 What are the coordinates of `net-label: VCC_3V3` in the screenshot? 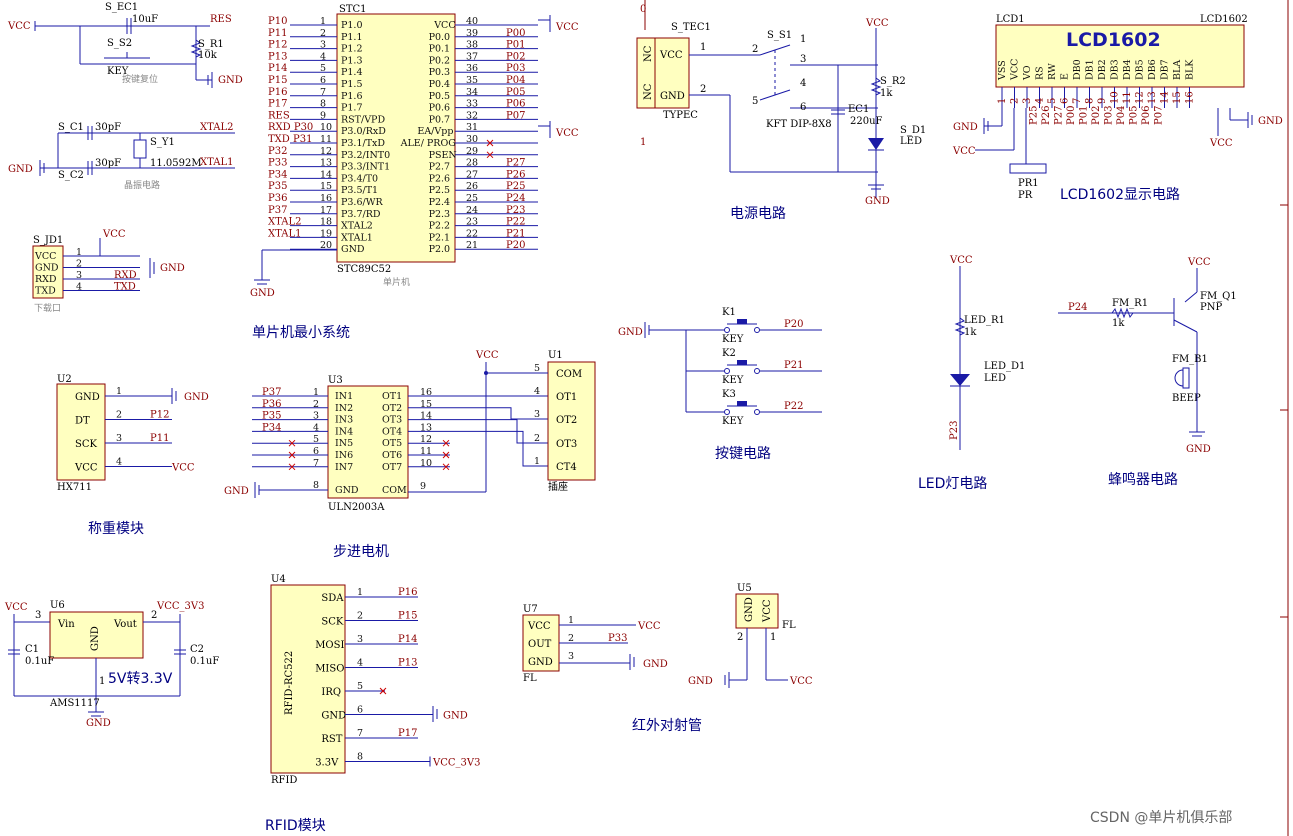 It's located at (456, 763).